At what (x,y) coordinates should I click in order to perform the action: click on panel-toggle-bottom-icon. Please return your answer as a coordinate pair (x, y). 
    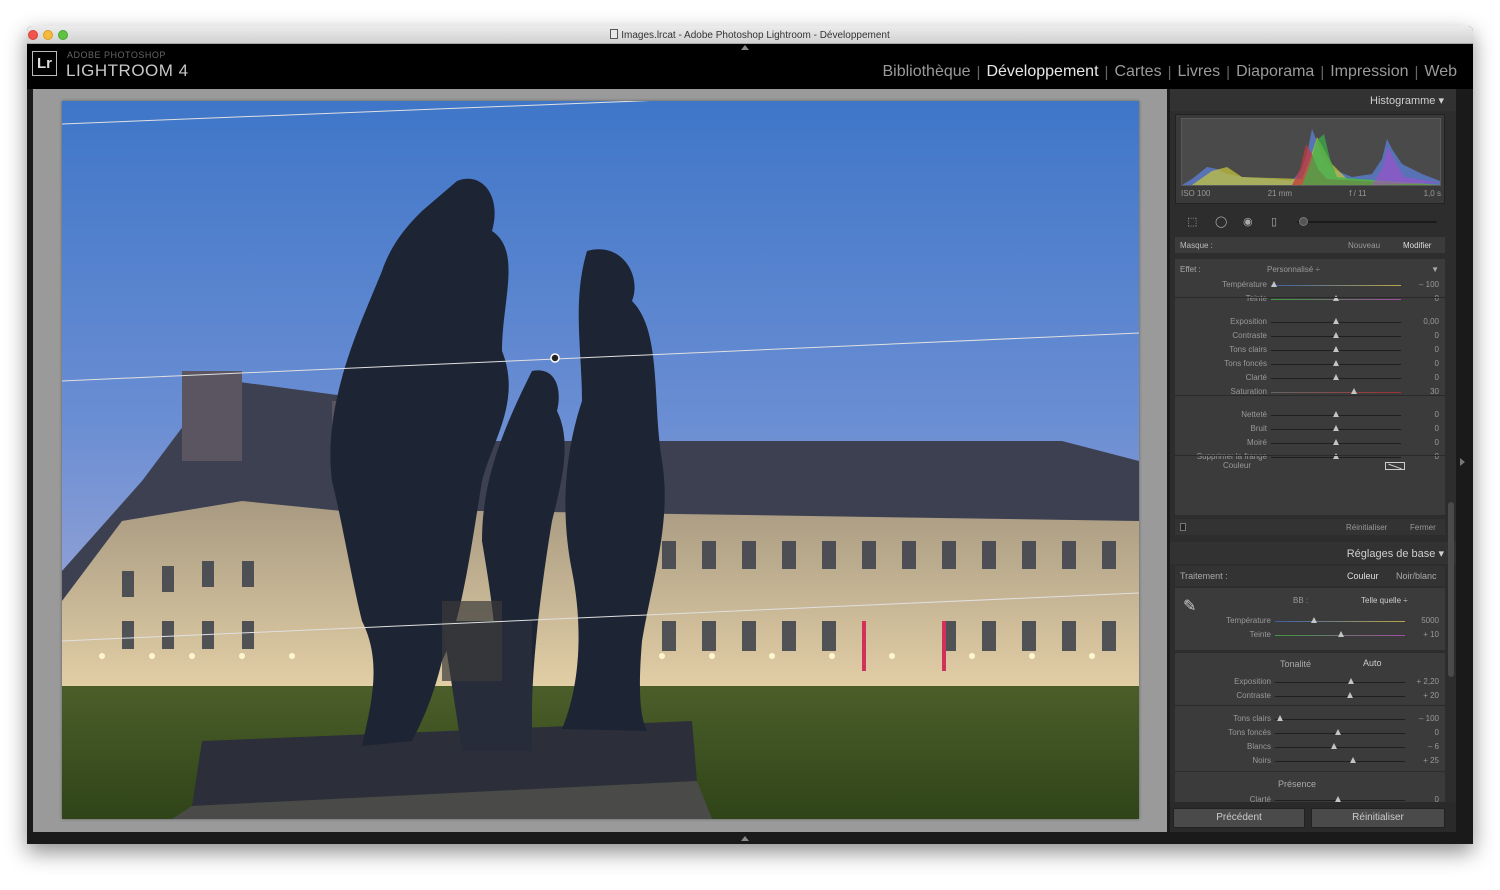
    Looking at the image, I should click on (745, 838).